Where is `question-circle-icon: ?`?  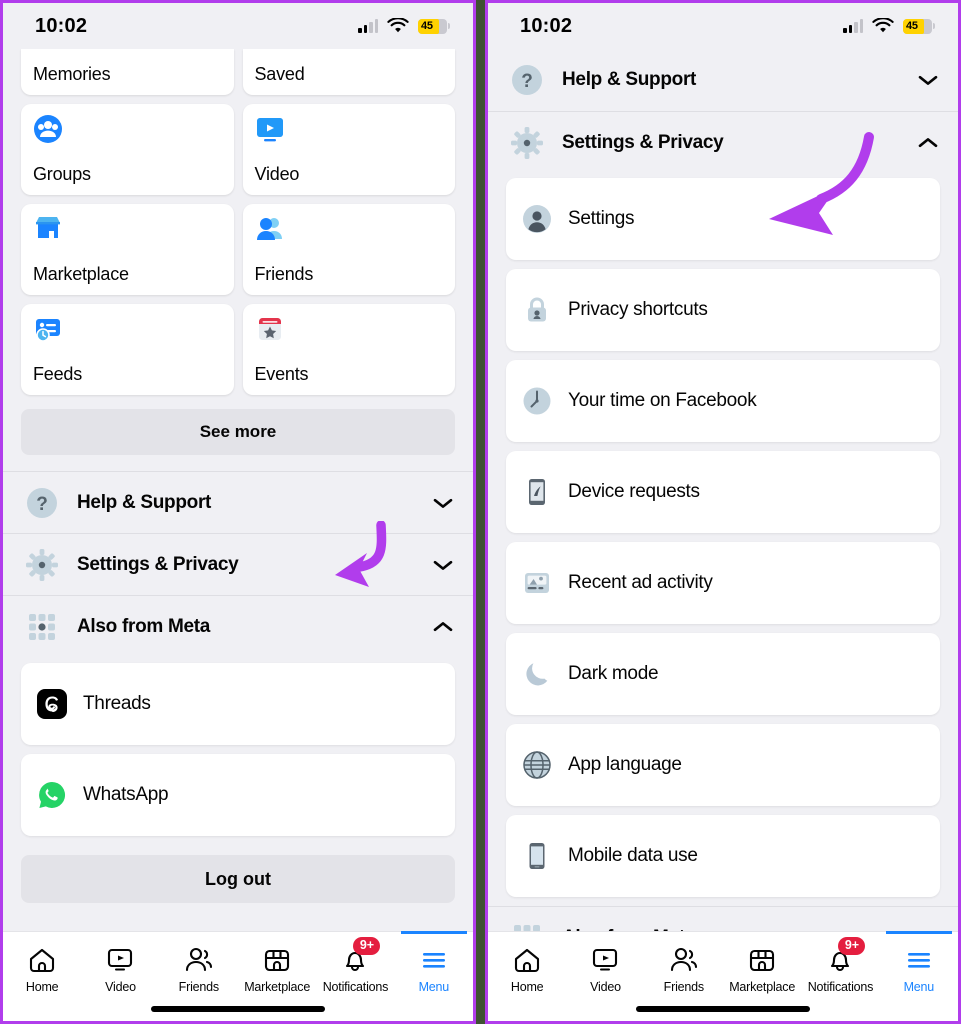
question-circle-icon: ? is located at coordinates (527, 80).